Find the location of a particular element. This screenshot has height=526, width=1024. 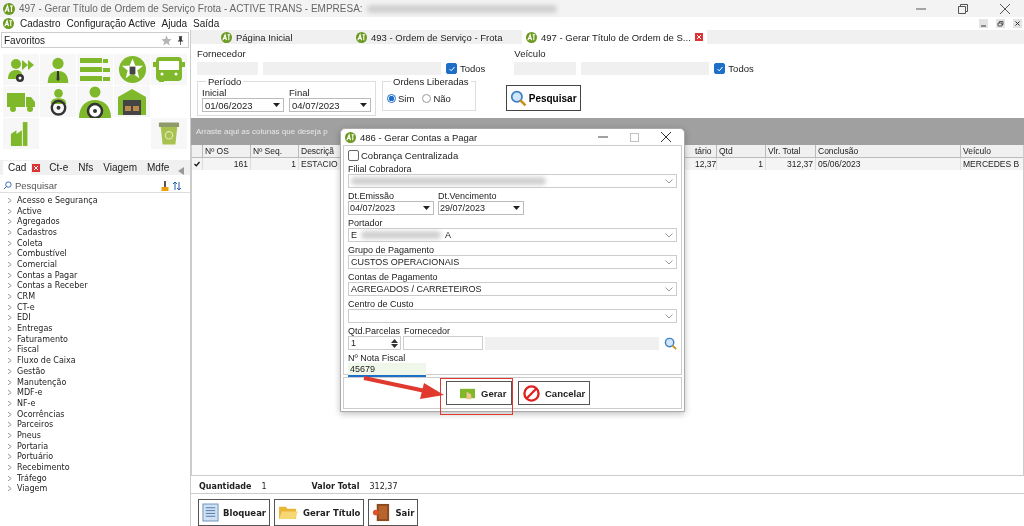

window-title: 497 - Gerar Título de Ordem de Serviço Frota - ACTIVE TRANS - EMPRESA: is located at coordinates (191, 8).